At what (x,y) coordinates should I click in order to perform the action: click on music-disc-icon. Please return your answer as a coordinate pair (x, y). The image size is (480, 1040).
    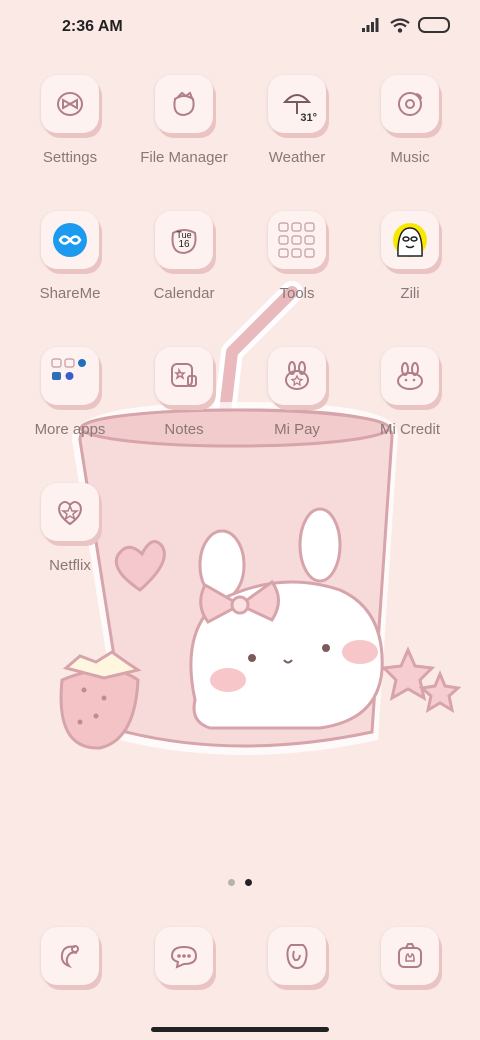
    Looking at the image, I should click on (410, 104).